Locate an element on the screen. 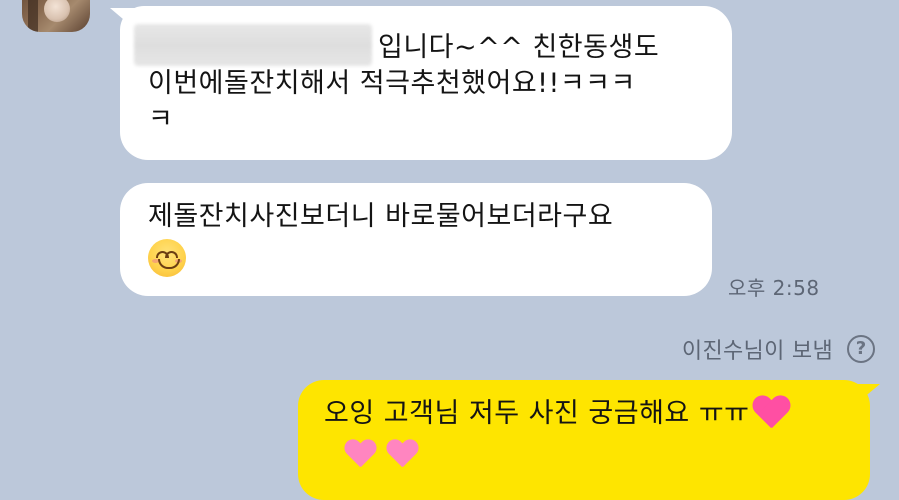  emoji-row is located at coordinates (594, 453).